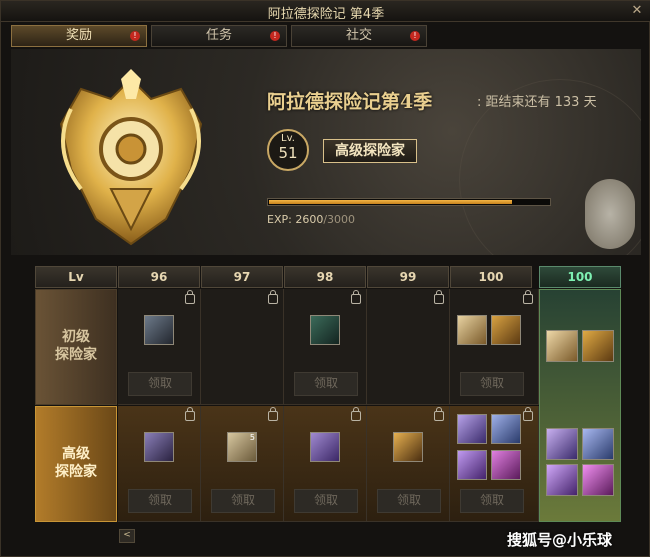  I want to click on bonus-level-header: 100, so click(580, 277).